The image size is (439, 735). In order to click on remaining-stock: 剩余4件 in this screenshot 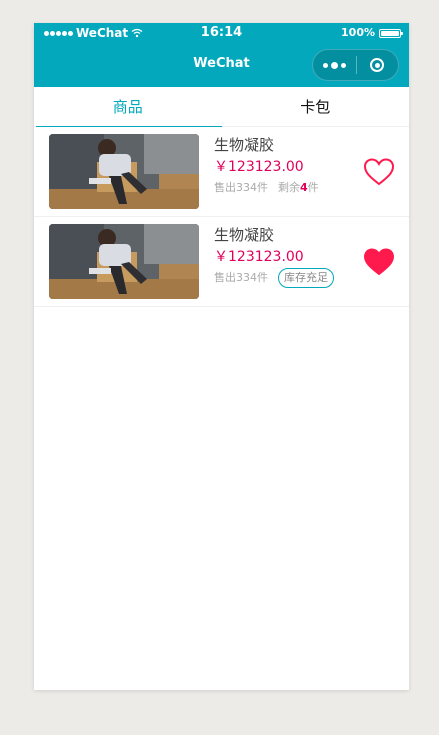, I will do `click(298, 188)`.